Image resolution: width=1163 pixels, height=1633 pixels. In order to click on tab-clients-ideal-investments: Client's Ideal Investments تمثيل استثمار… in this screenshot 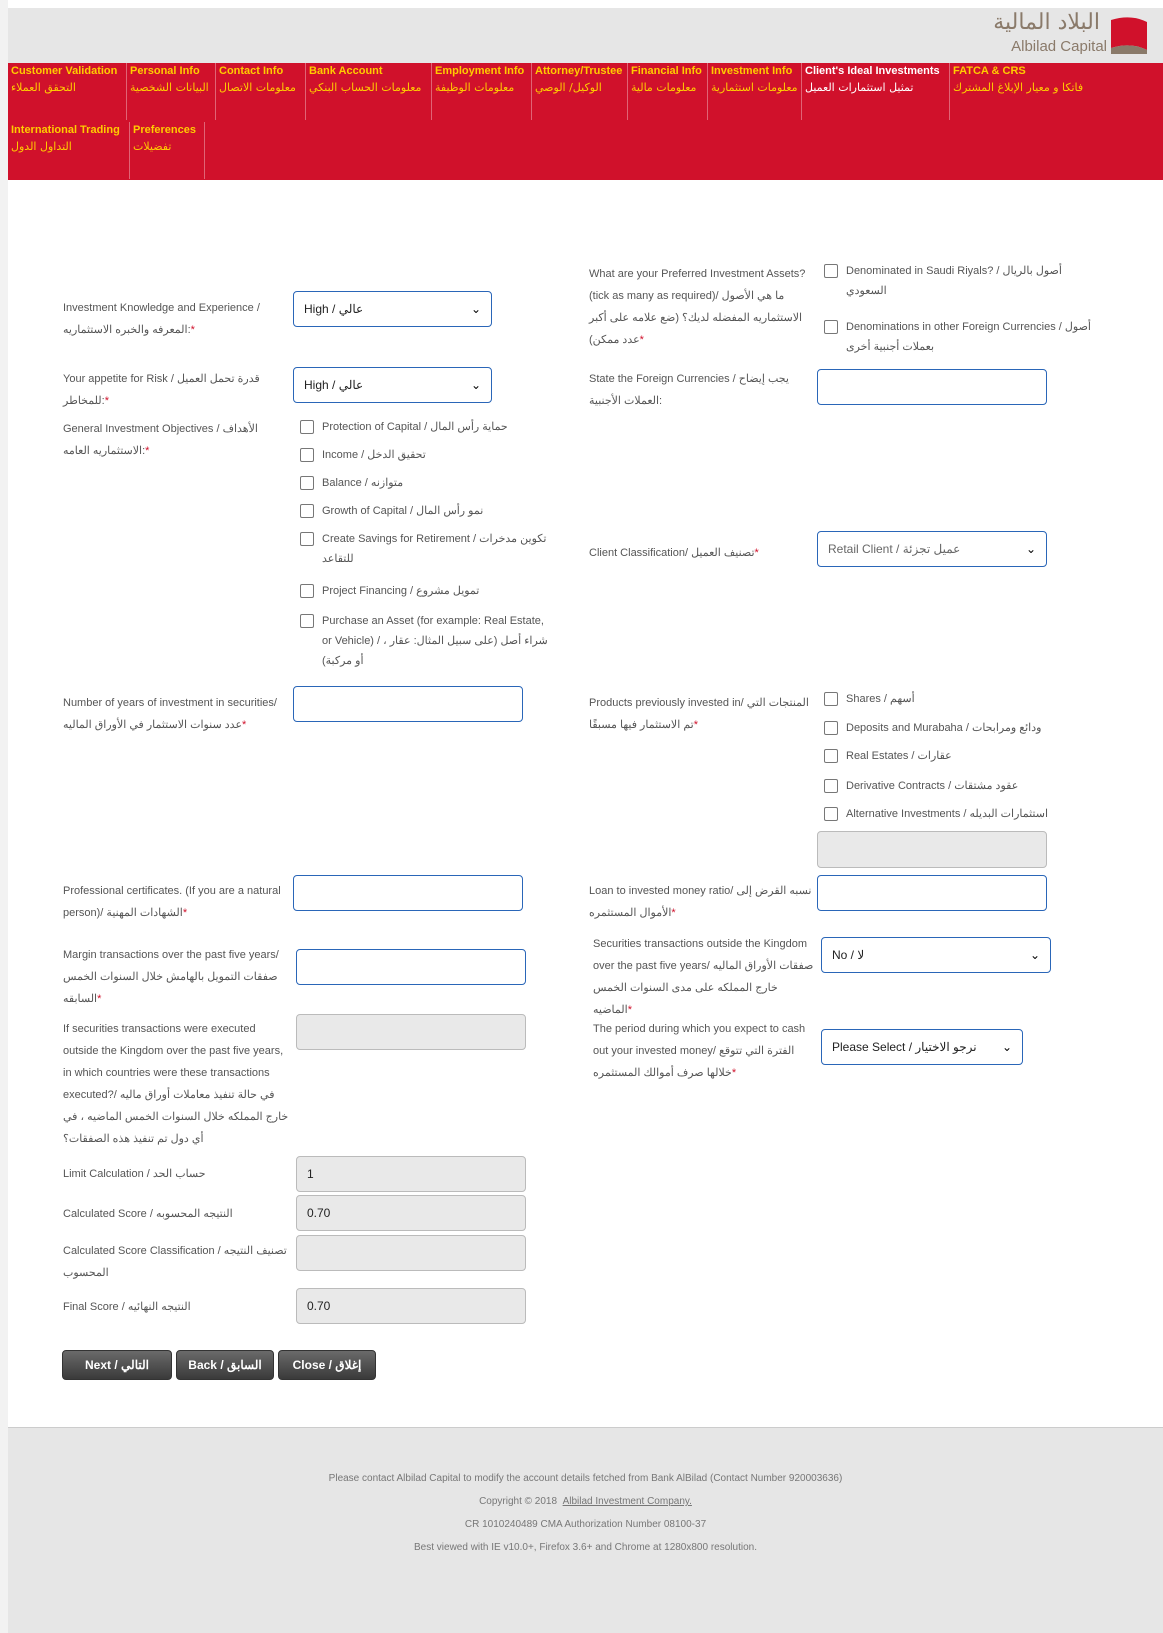, I will do `click(876, 91)`.